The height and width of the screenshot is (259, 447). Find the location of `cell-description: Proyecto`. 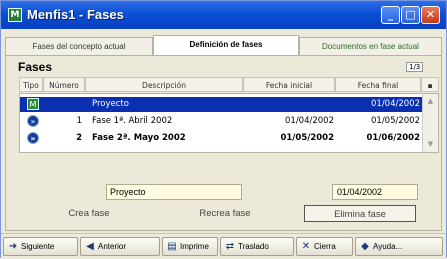

cell-description: Proyecto is located at coordinates (110, 104).